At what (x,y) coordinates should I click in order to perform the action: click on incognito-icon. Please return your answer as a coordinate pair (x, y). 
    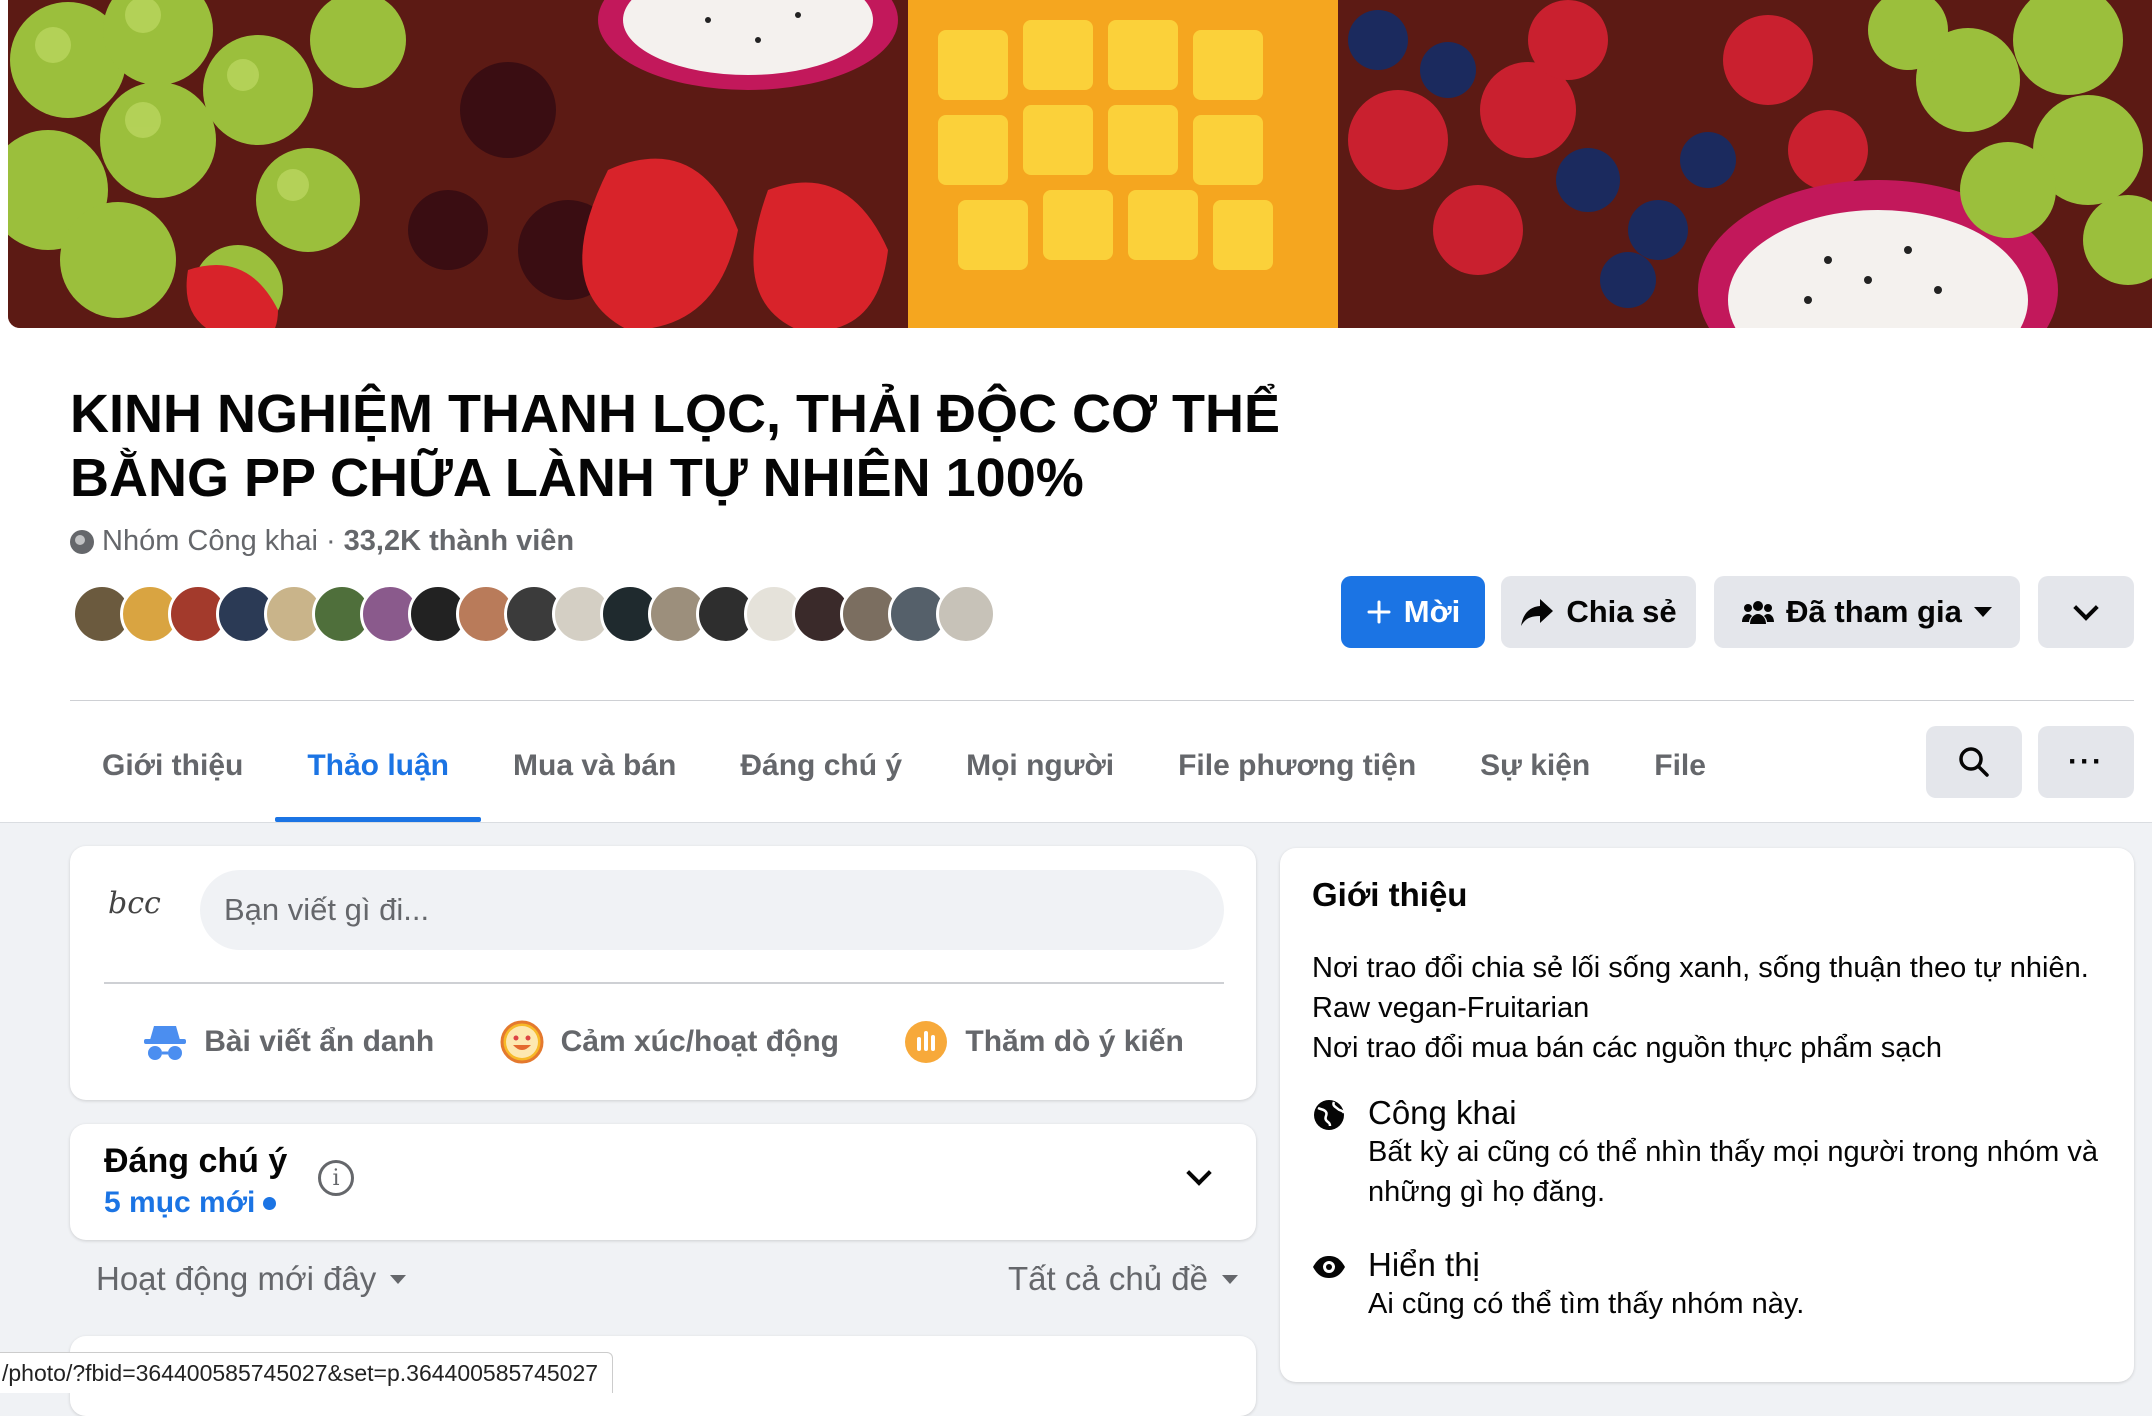
    Looking at the image, I should click on (165, 1042).